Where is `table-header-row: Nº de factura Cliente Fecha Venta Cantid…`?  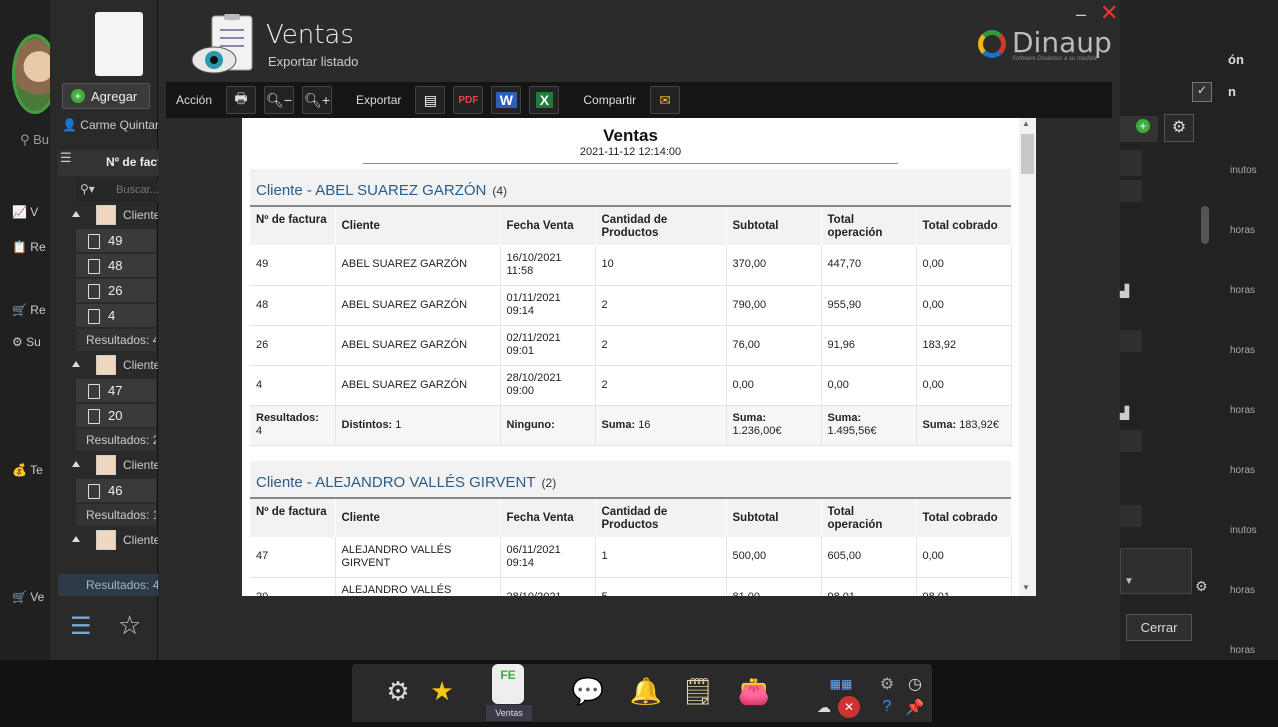
table-header-row: Nº de factura Cliente Fecha Venta Cantid… is located at coordinates (631, 518).